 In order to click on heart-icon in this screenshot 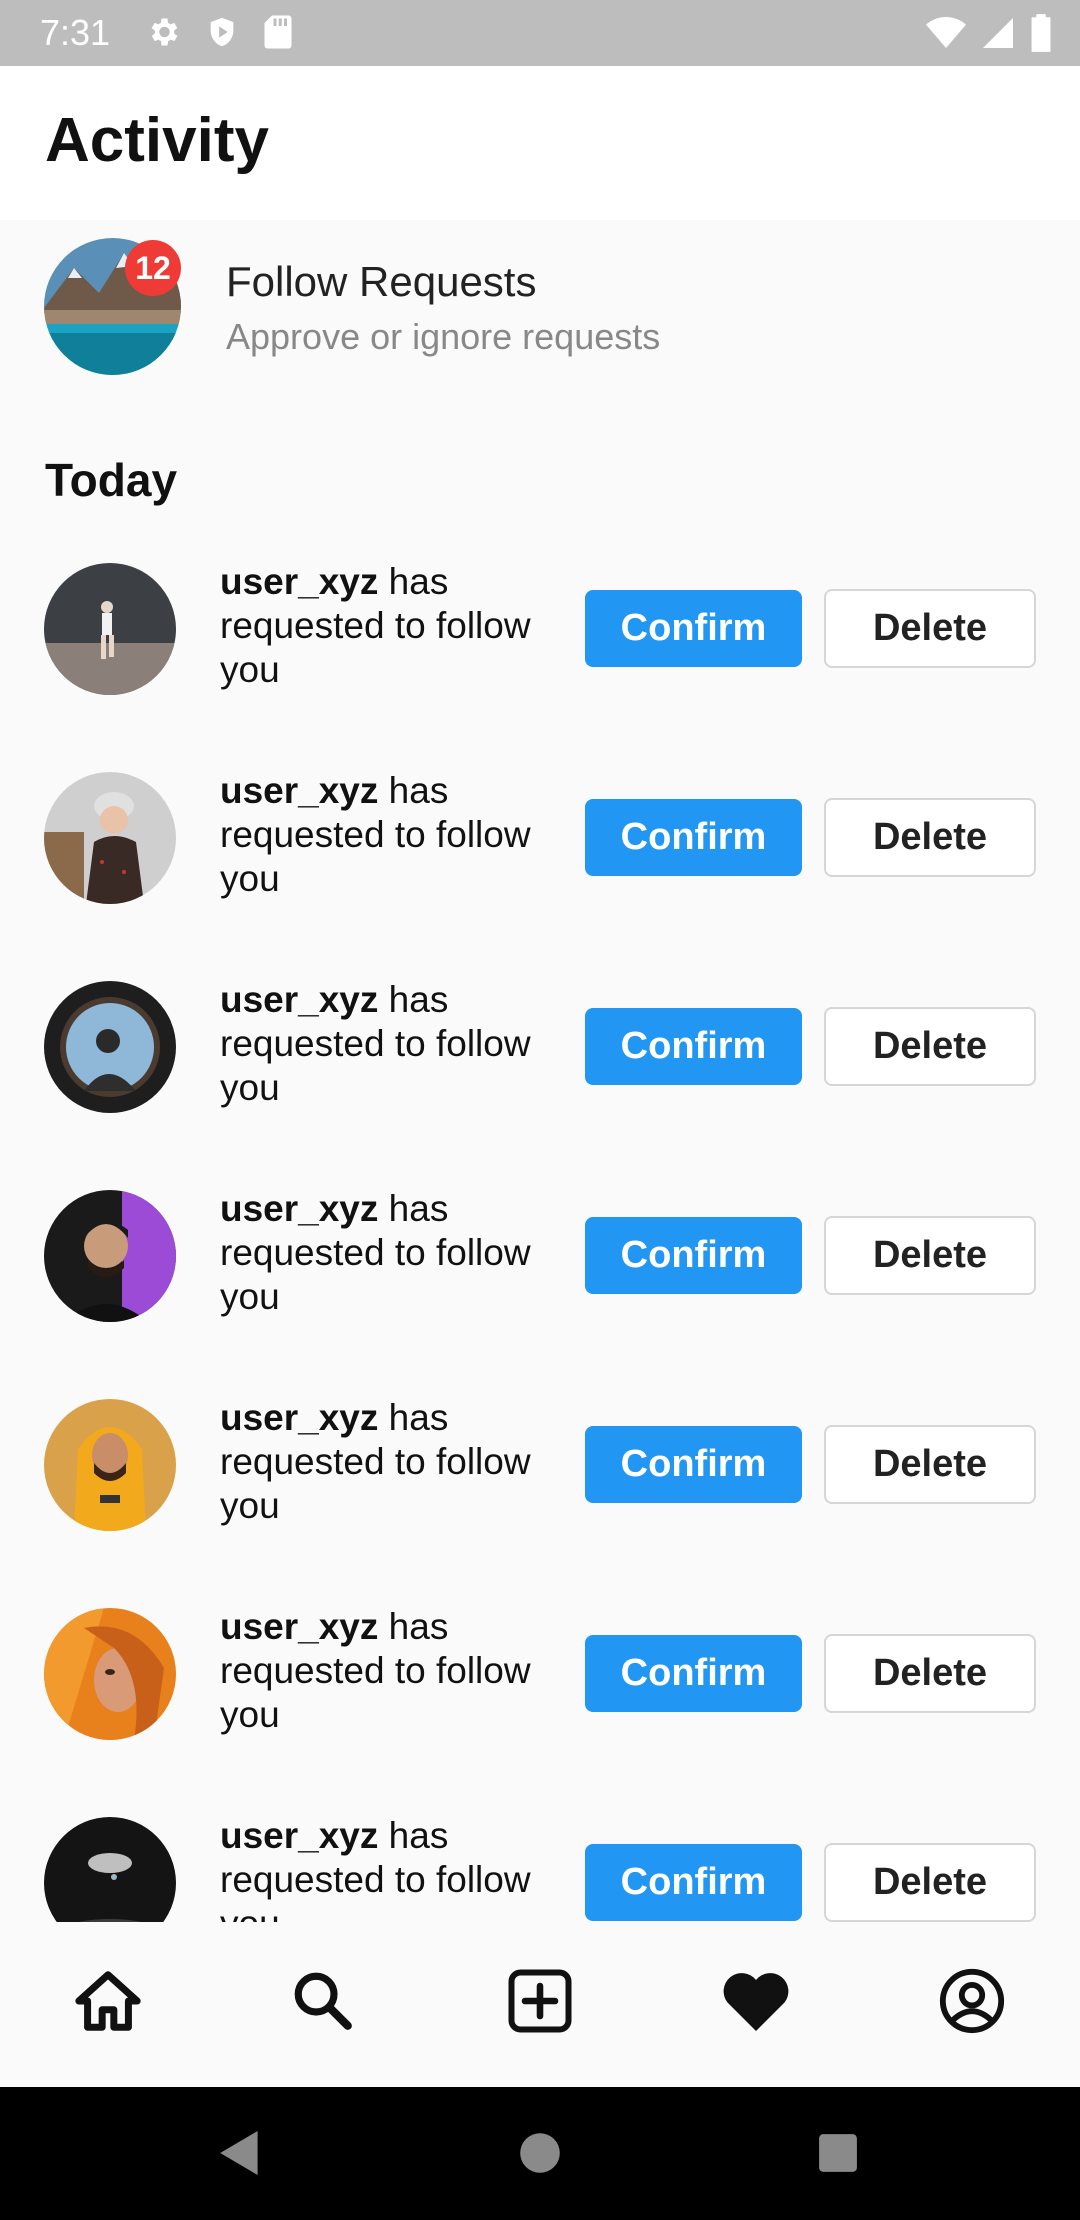, I will do `click(756, 2001)`.